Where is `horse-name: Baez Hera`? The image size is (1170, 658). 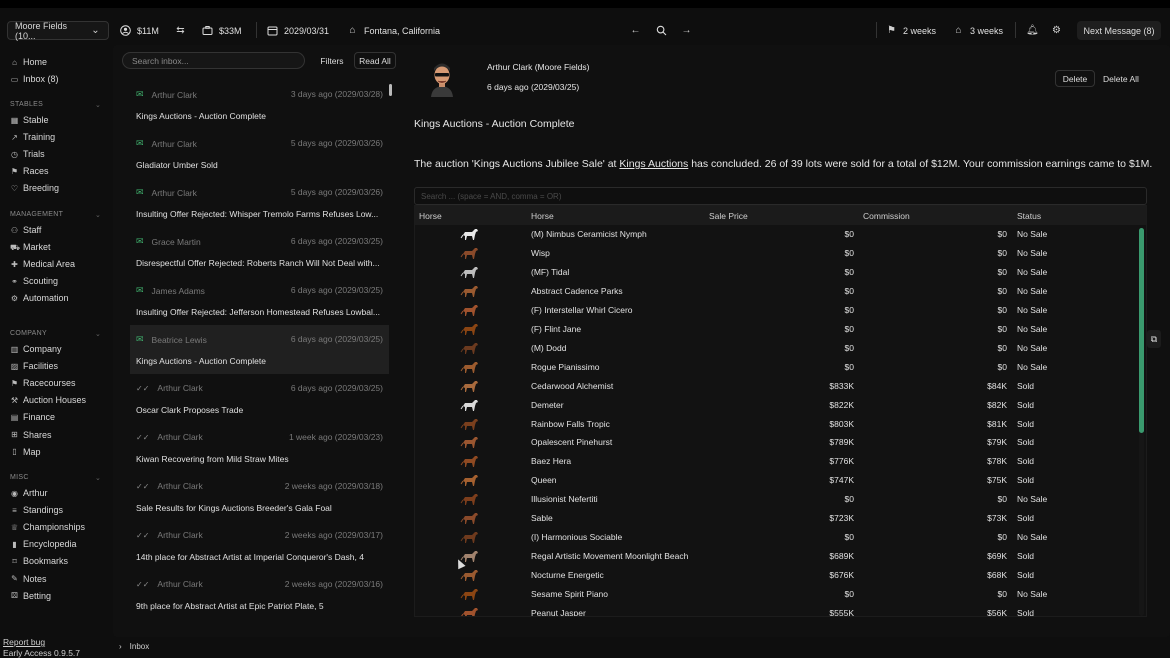
horse-name: Baez Hera is located at coordinates (551, 461).